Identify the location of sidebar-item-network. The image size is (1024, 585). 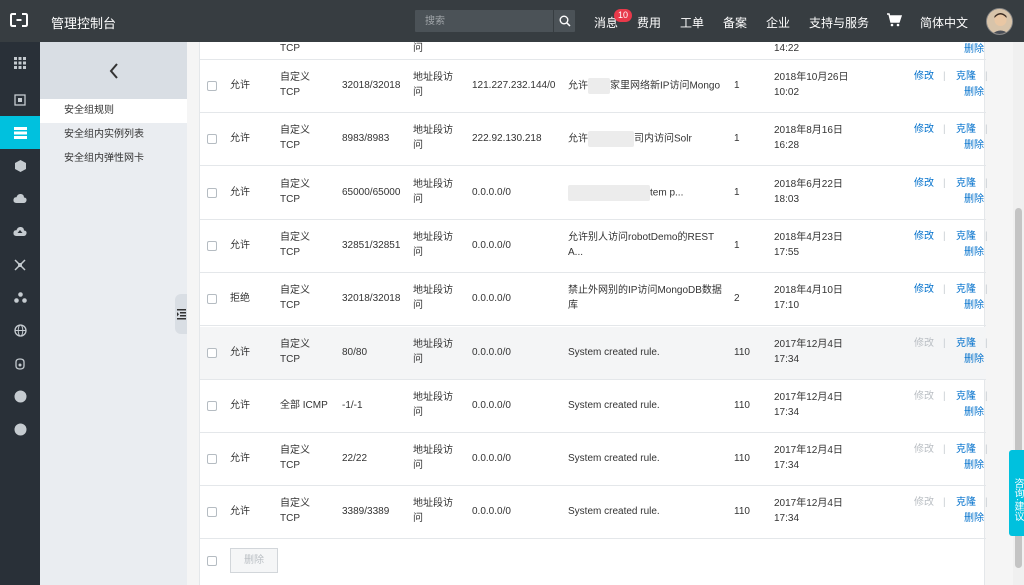
(20, 264).